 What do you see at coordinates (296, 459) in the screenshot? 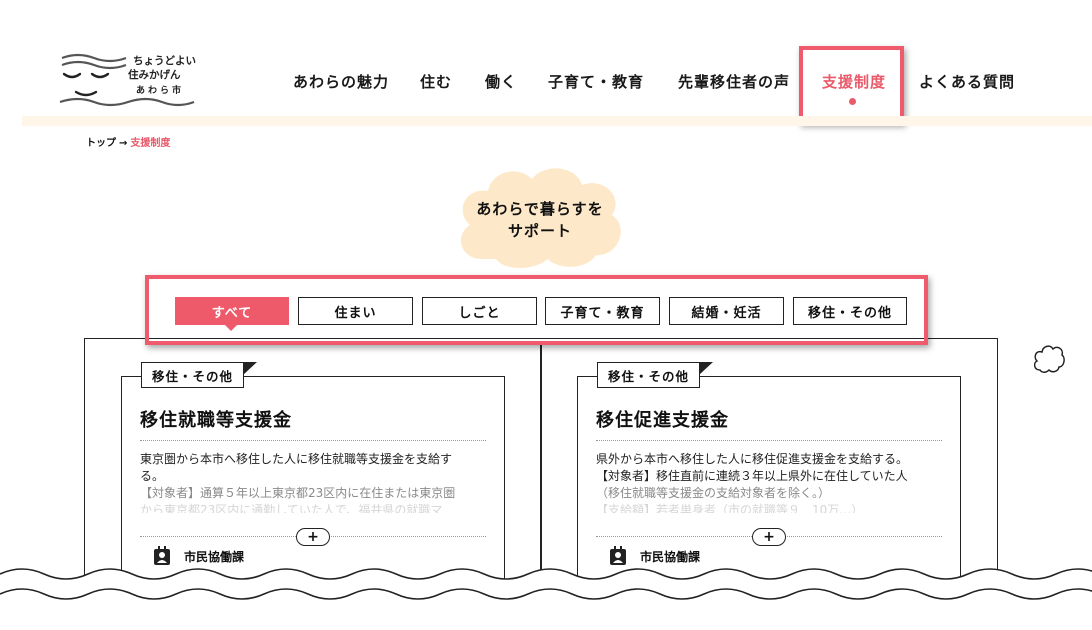
I see `card-desc-line: 東京圏から本市へ移住した人に移住就職等支援金を支給す` at bounding box center [296, 459].